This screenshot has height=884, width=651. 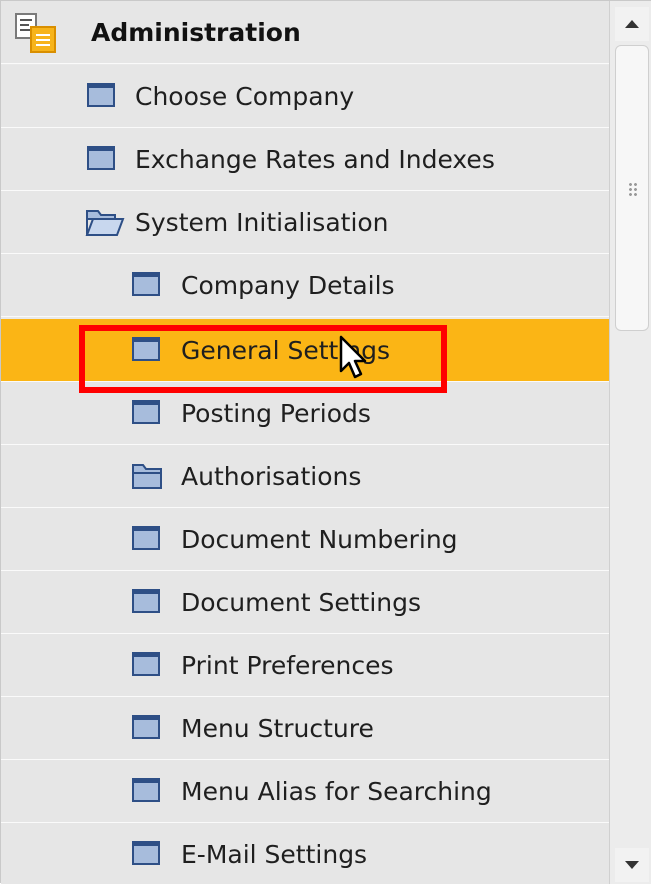 I want to click on arrow-up-icon, so click(x=632, y=24).